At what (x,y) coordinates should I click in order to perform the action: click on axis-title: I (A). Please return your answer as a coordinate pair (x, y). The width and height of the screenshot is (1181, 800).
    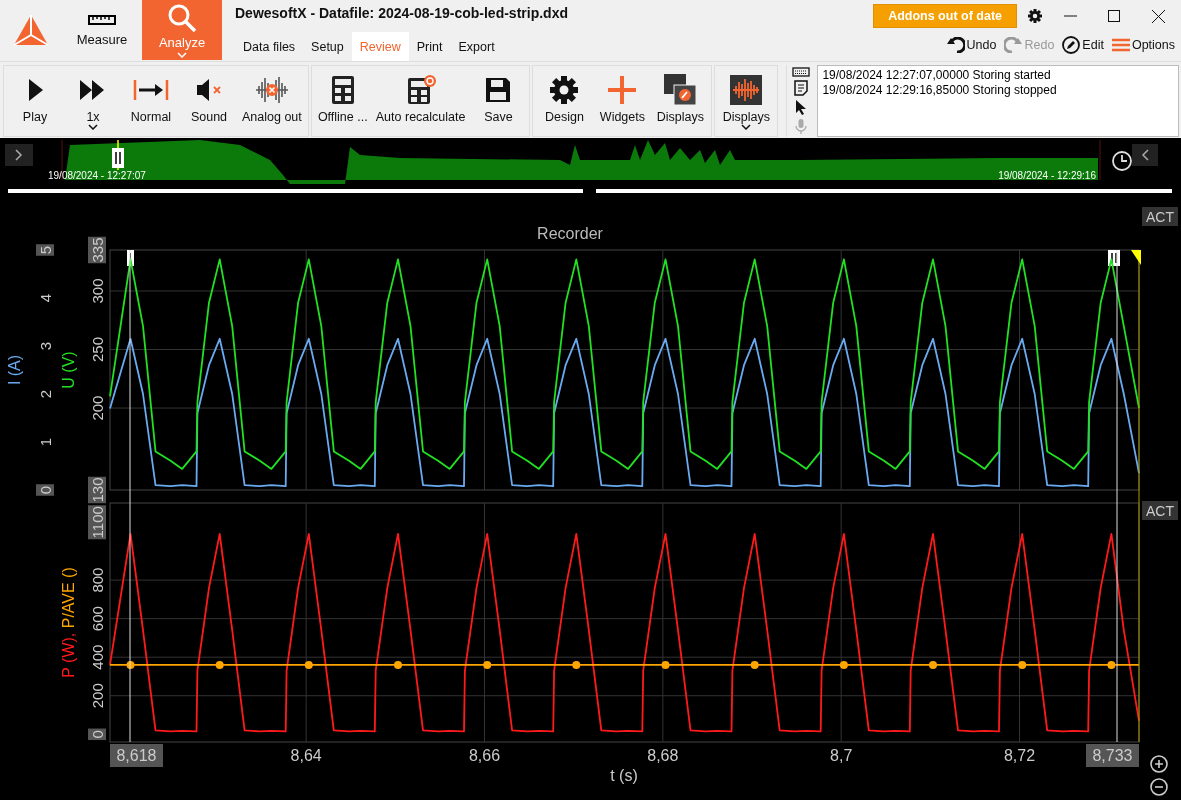
    Looking at the image, I should click on (14, 370).